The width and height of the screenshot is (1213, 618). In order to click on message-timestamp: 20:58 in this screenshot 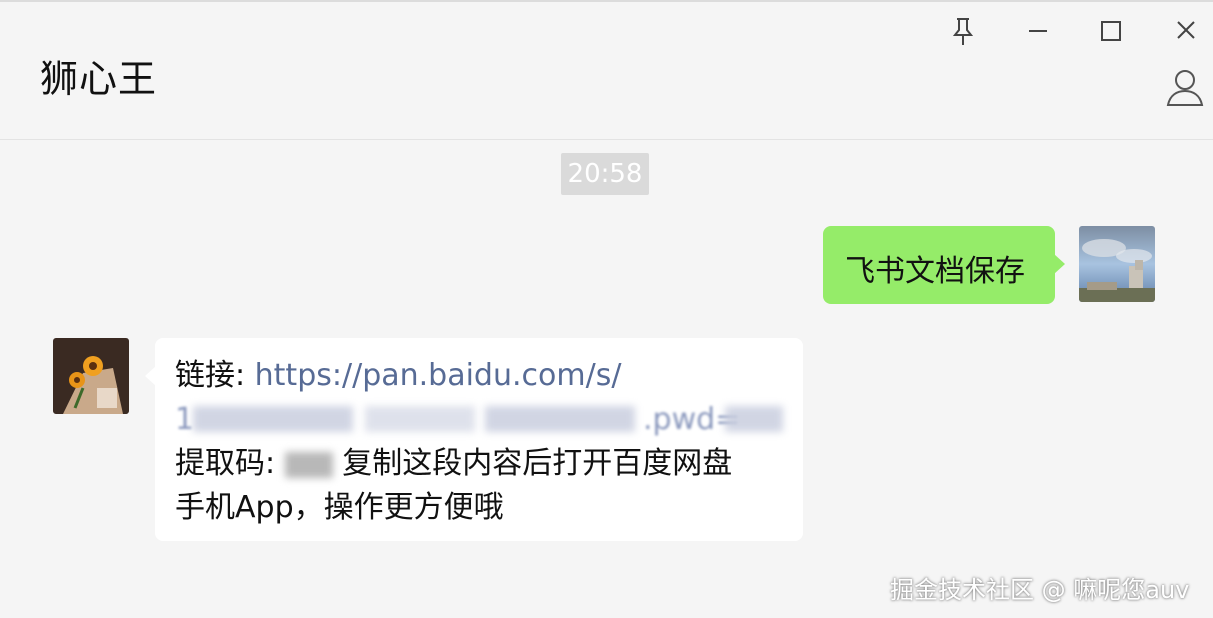, I will do `click(605, 174)`.